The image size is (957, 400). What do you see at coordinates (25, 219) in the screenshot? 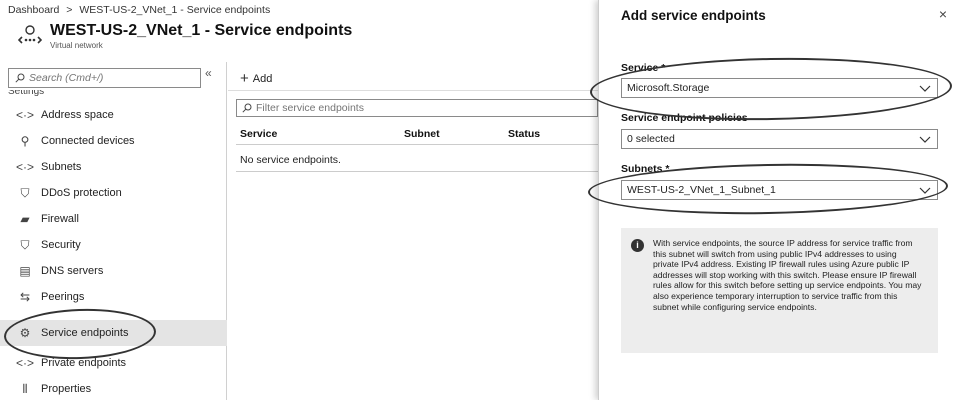
I see `firewall-icon: ▰` at bounding box center [25, 219].